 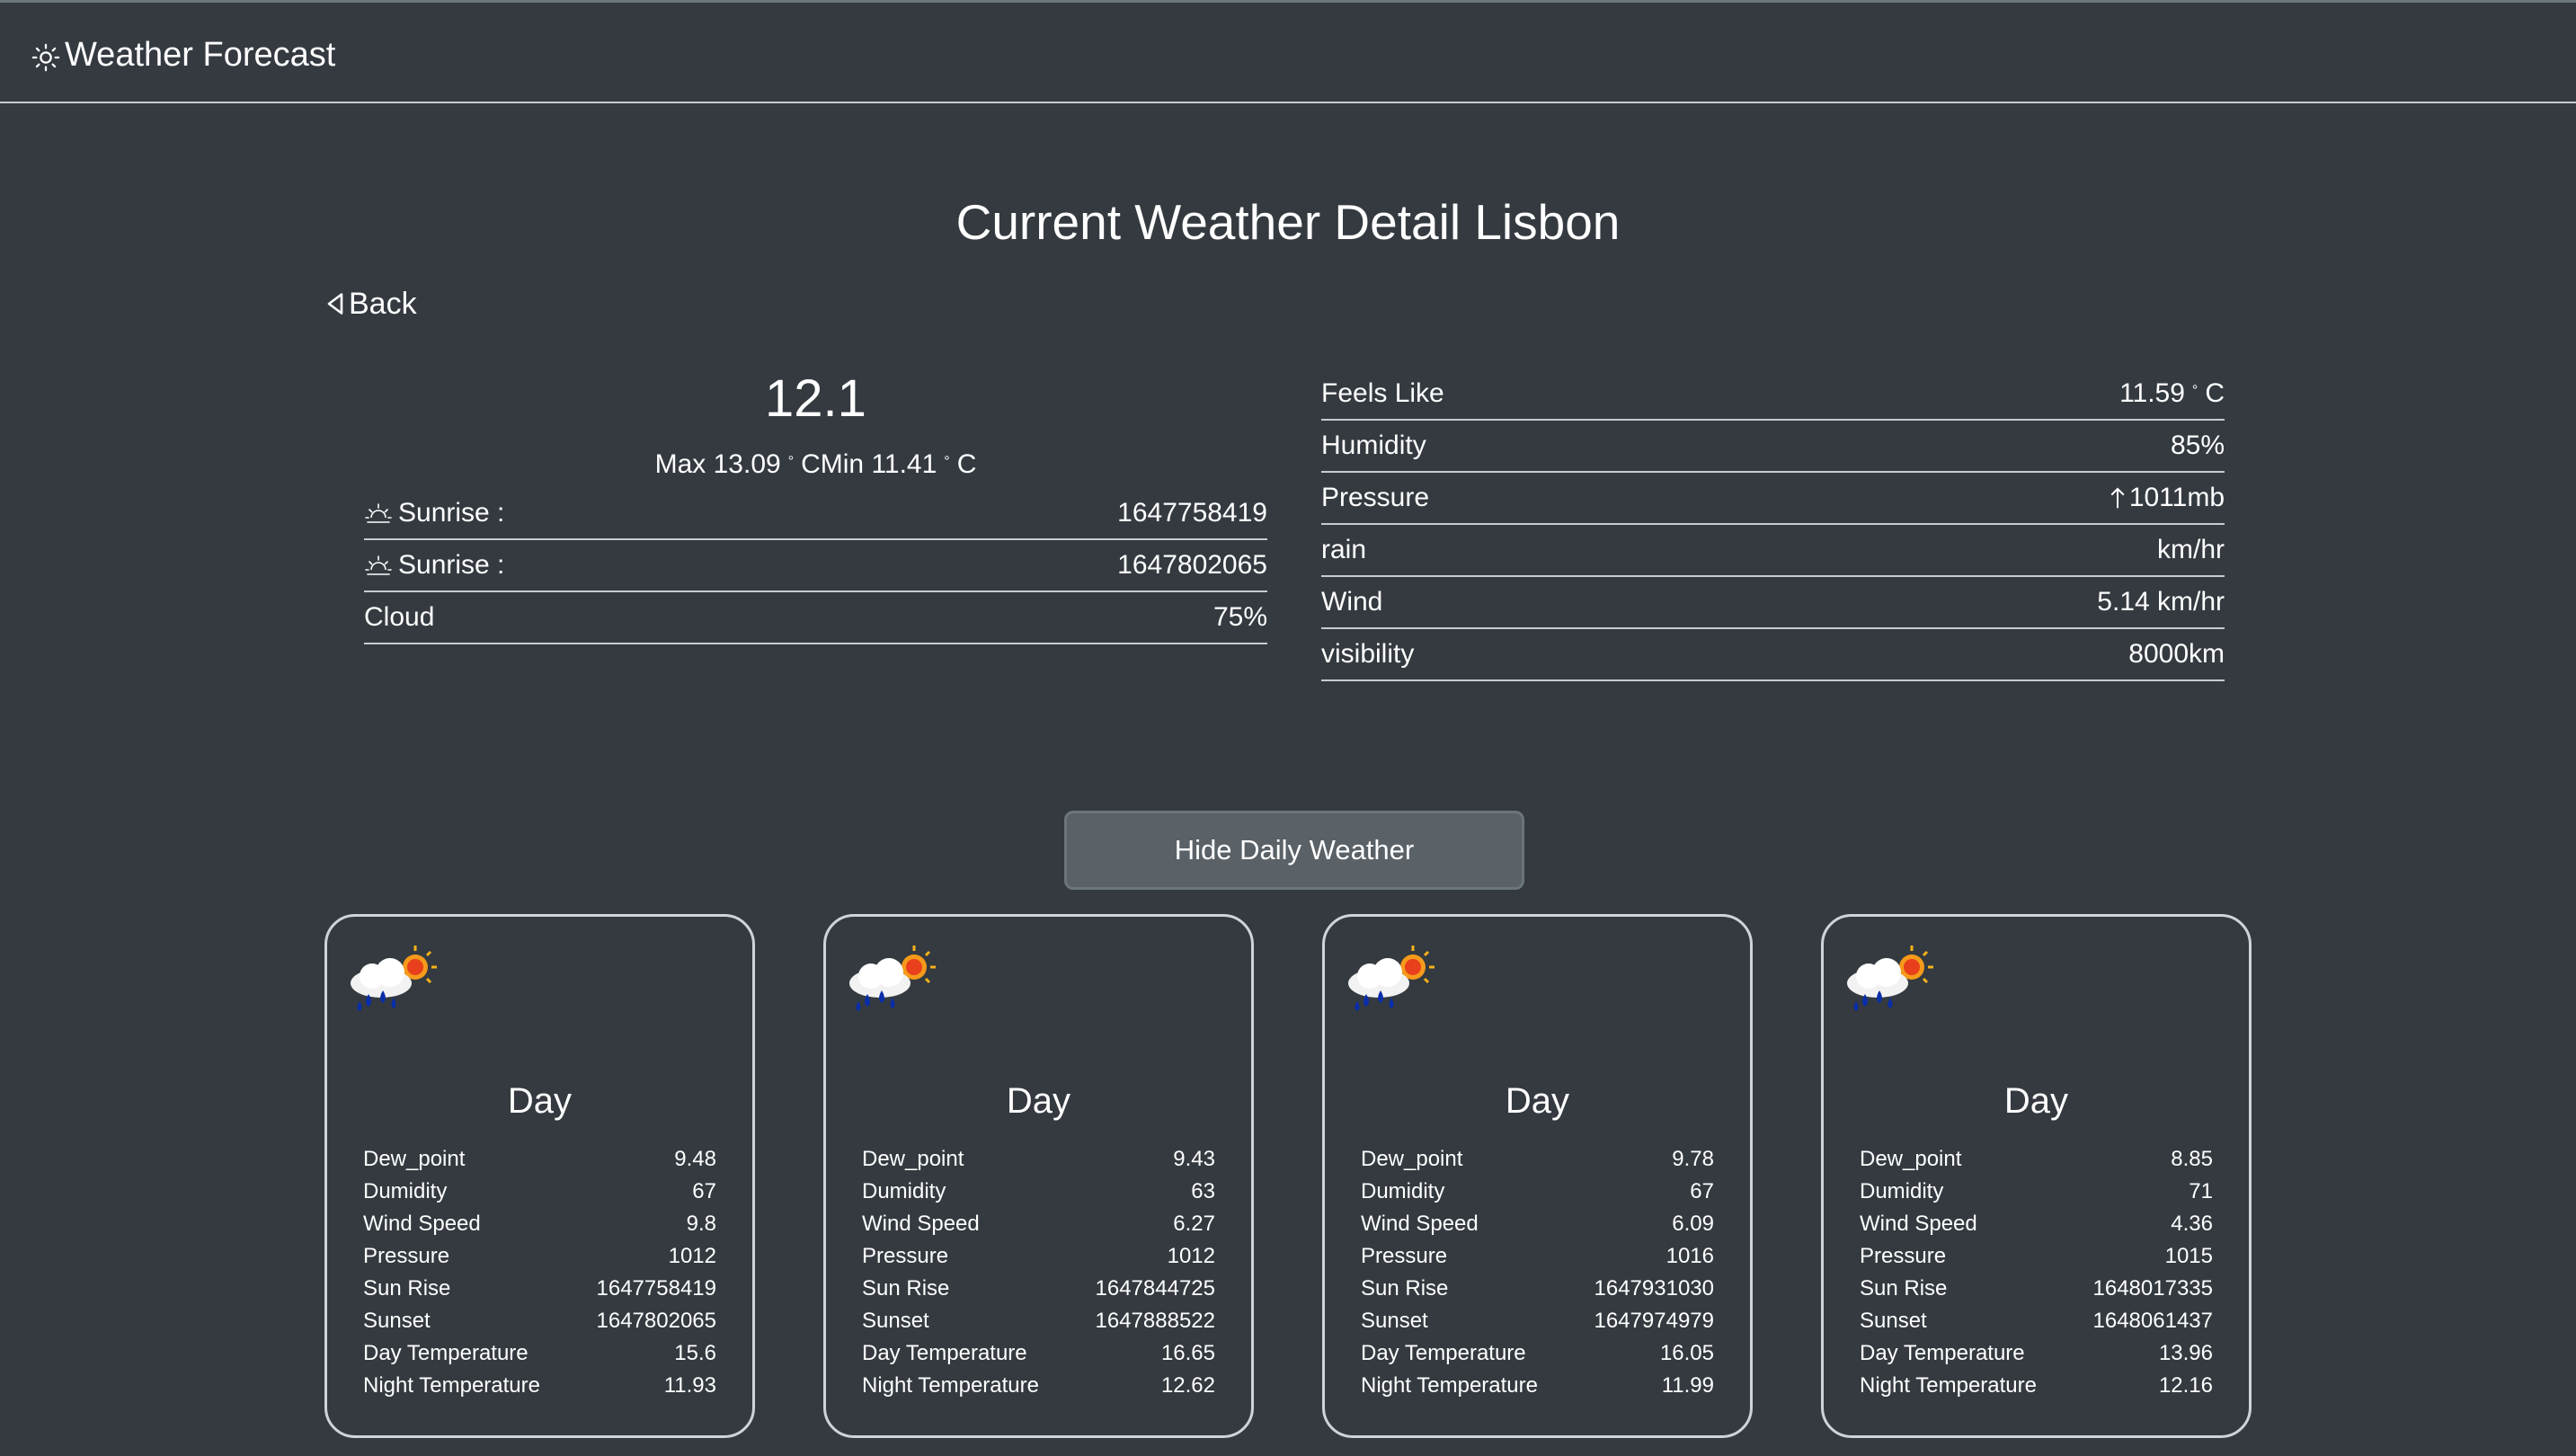 What do you see at coordinates (1654, 1289) in the screenshot?
I see `row-value: 1647931030` at bounding box center [1654, 1289].